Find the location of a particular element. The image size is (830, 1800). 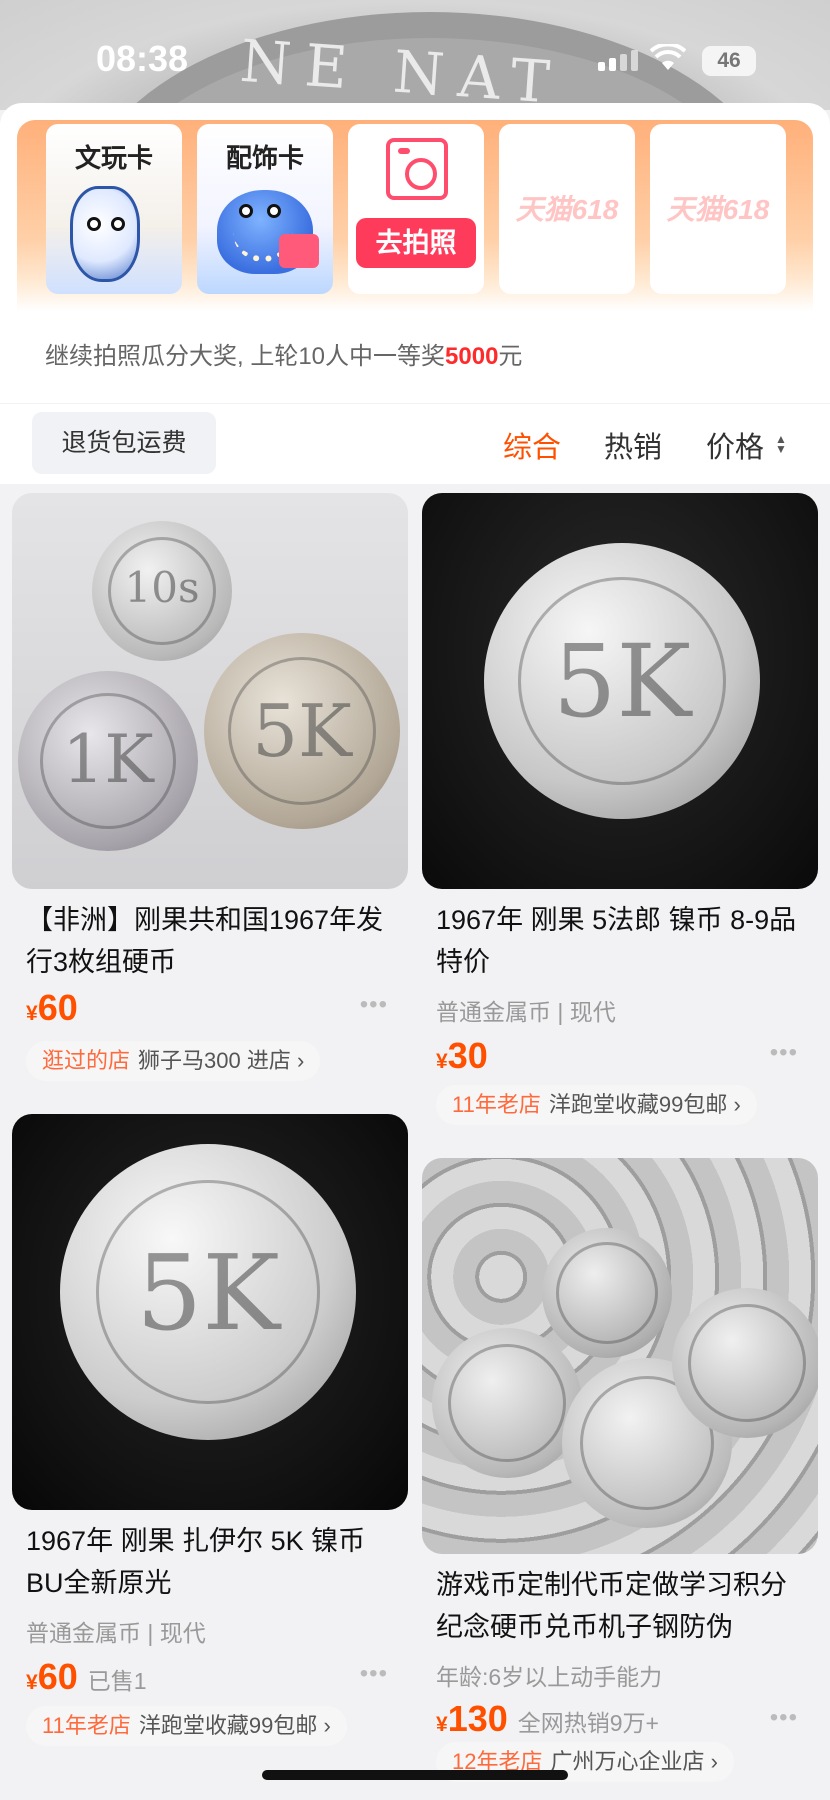

sort-caret-icon: ▲ ▼ is located at coordinates (781, 444).